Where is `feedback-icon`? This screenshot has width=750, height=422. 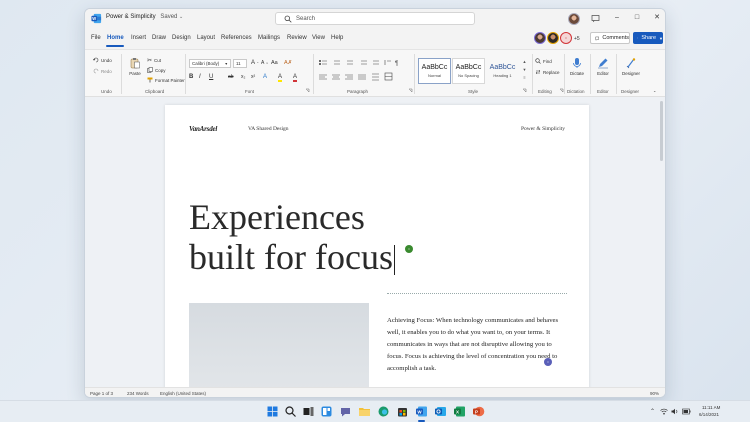
feedback-icon is located at coordinates (595, 18).